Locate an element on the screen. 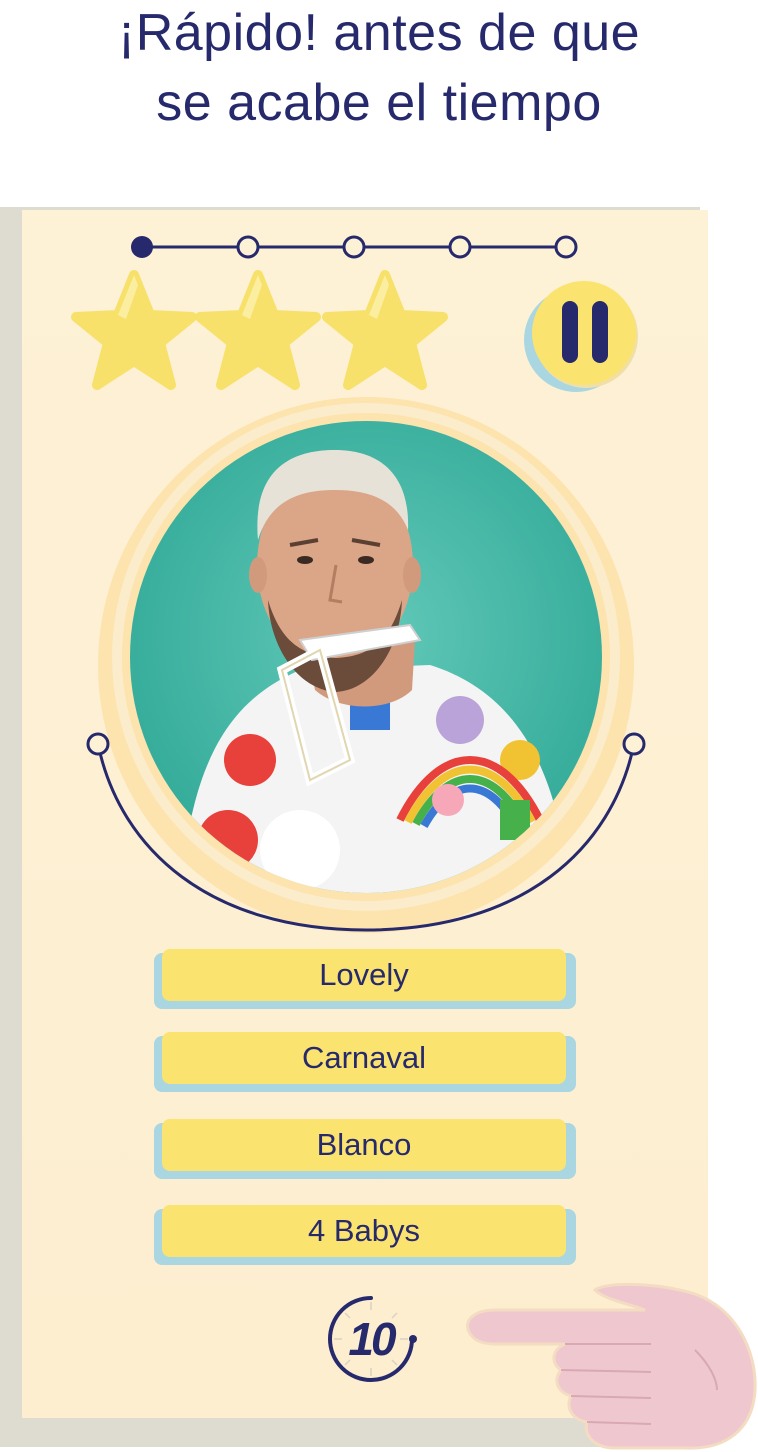  timer-seconds: 10 is located at coordinates (372, 1339).